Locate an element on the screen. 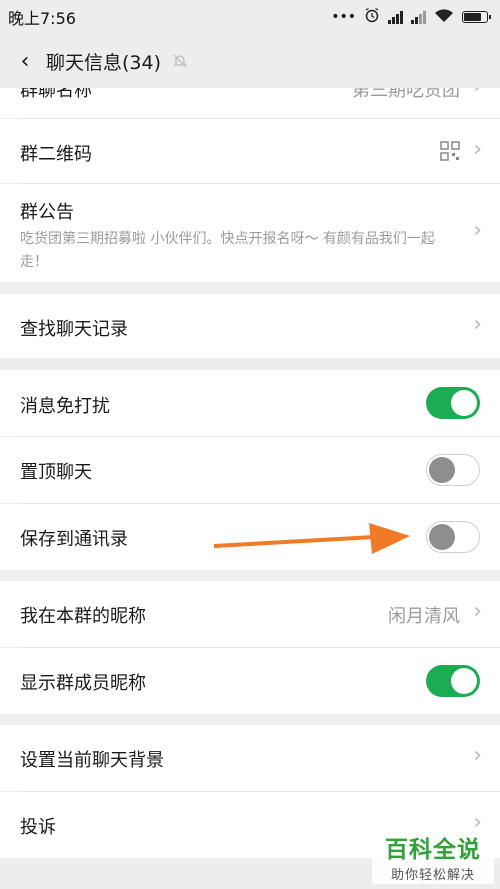 This screenshot has width=500, height=889. group-name-label: 群聊名称 is located at coordinates (56, 94).